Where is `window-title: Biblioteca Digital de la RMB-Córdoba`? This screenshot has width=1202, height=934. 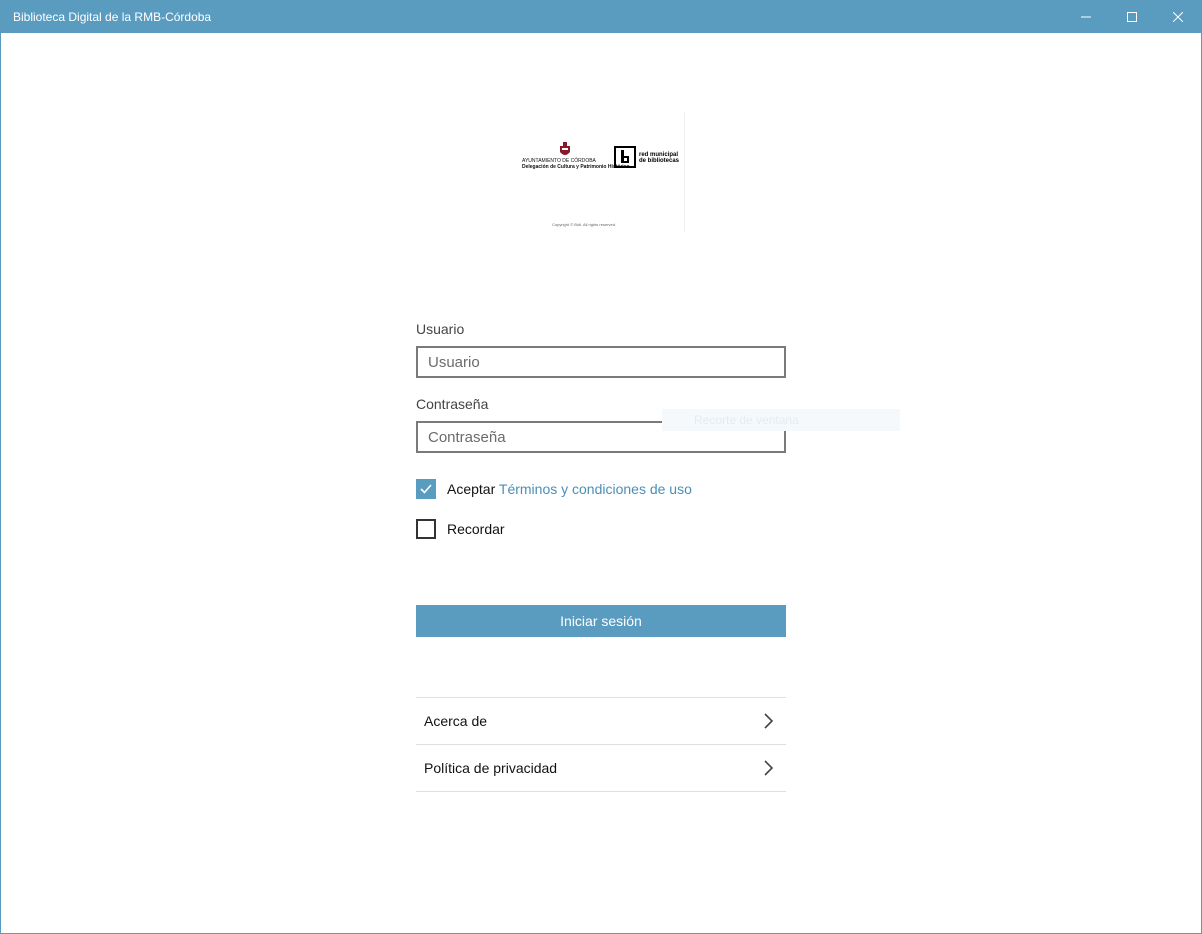
window-title: Biblioteca Digital de la RMB-Córdoba is located at coordinates (112, 17).